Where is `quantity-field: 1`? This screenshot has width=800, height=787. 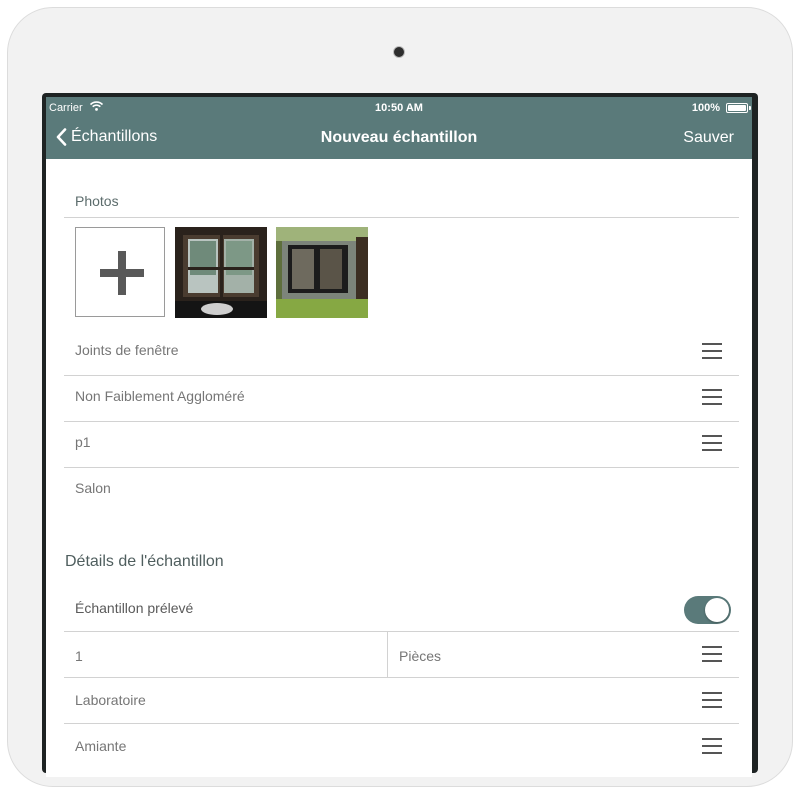 quantity-field: 1 is located at coordinates (79, 656).